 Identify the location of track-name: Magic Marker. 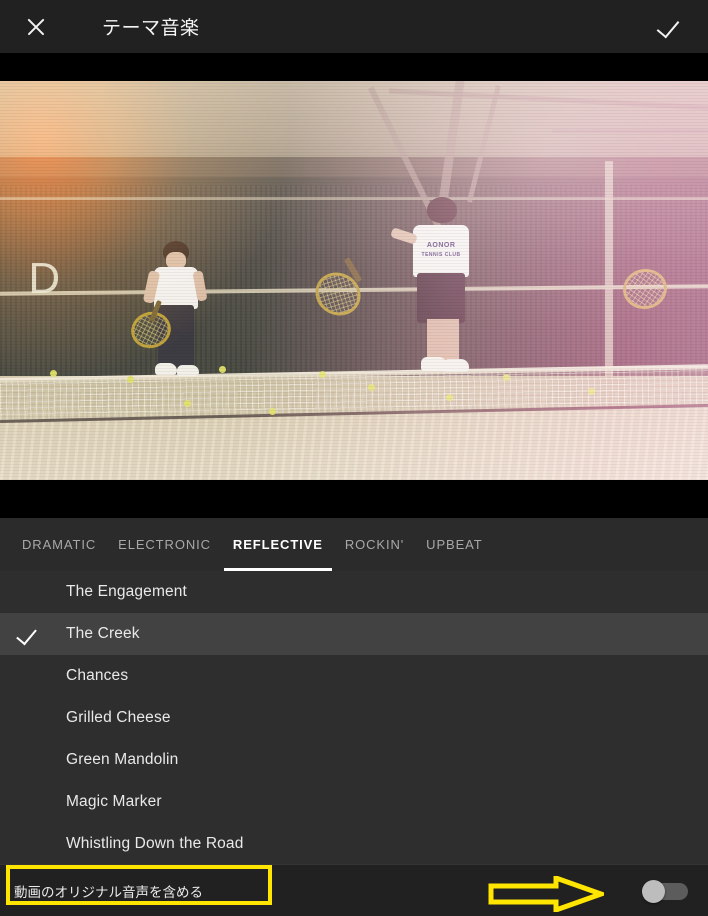
(114, 801).